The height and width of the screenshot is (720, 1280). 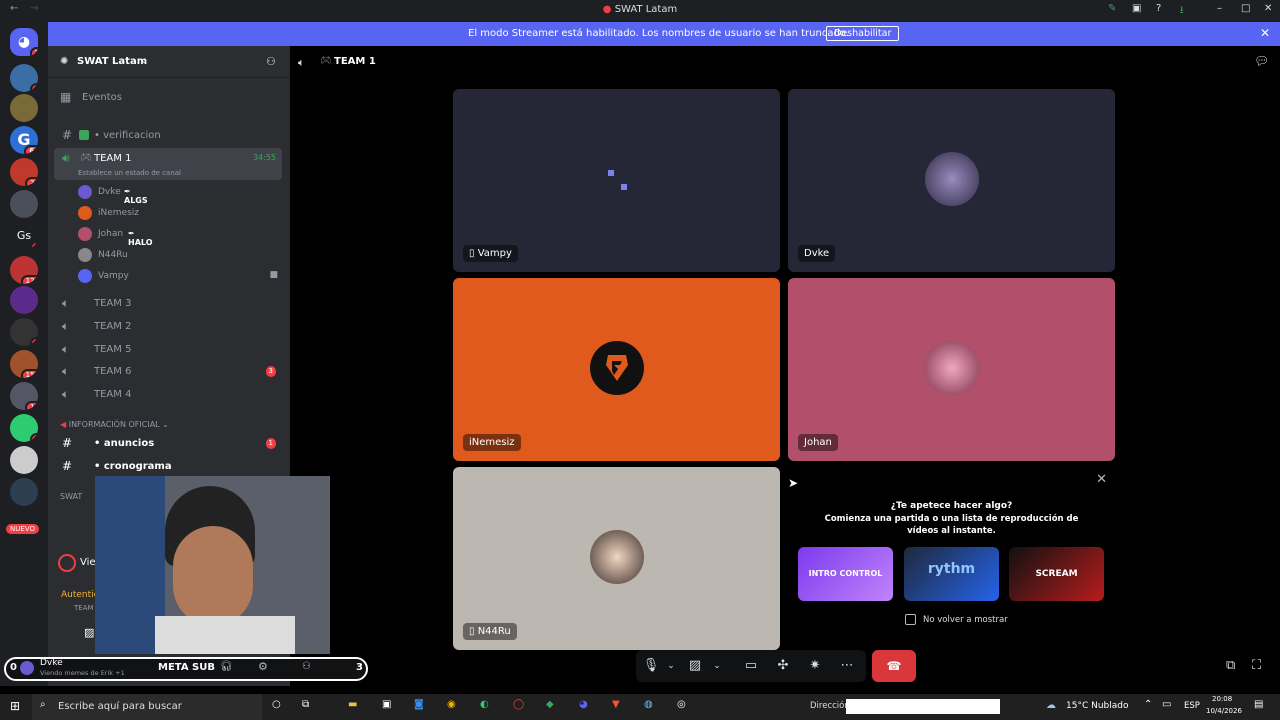 What do you see at coordinates (1112, 8) in the screenshot?
I see `nitro-icon: ✎` at bounding box center [1112, 8].